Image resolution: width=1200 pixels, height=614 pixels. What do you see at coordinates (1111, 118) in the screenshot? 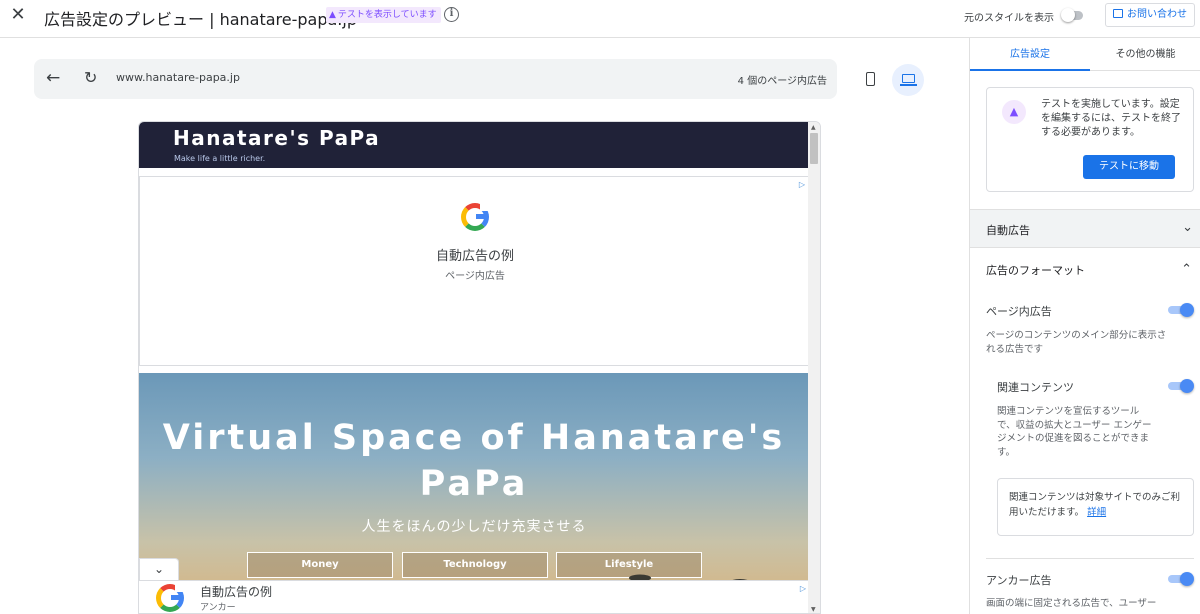
I see `test-notice-text: テストを実施しています。設定を編集するには、テストを終了する必要があります。` at bounding box center [1111, 118].